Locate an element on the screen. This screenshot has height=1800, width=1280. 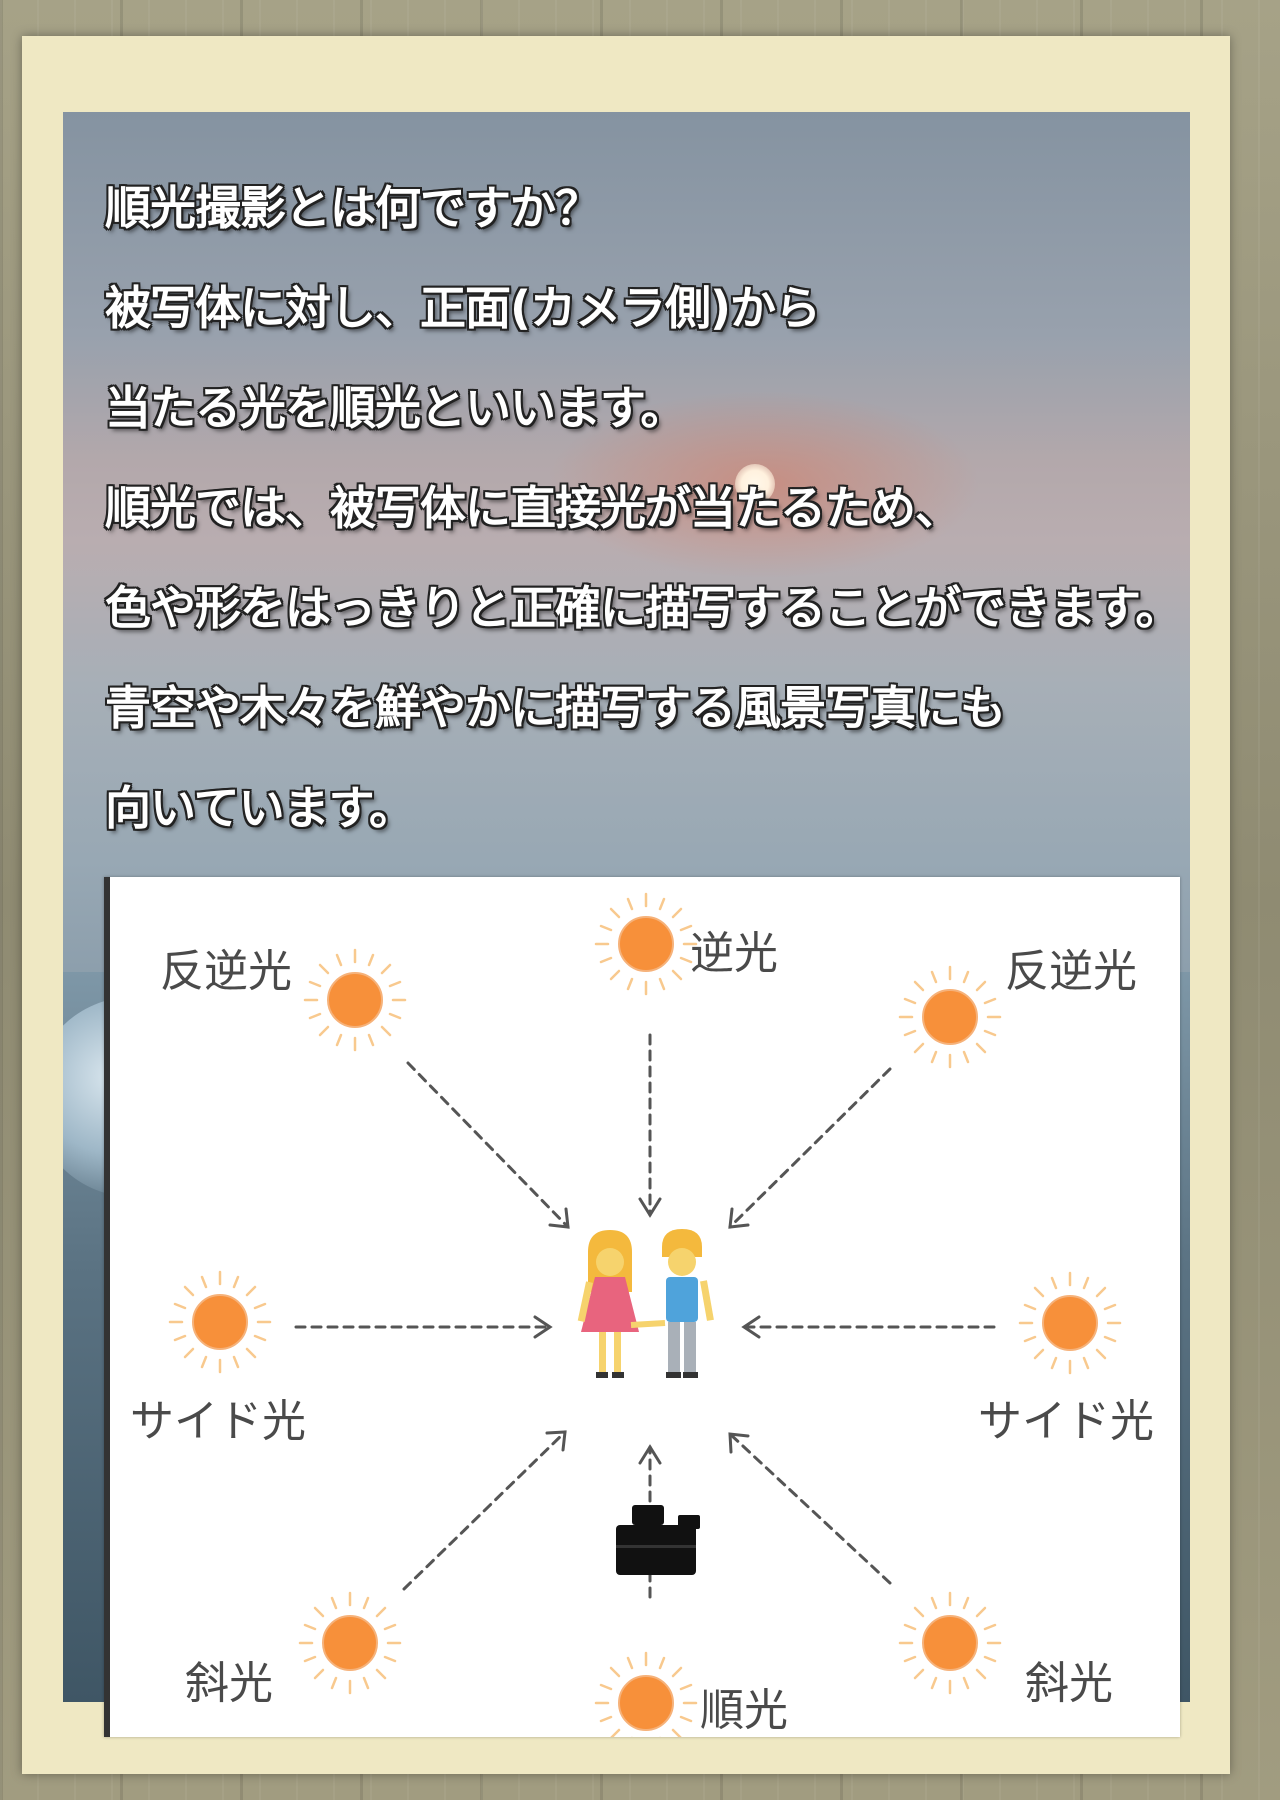
text-line-1: 順光撮影とは何ですか？ is located at coordinates (353, 208).